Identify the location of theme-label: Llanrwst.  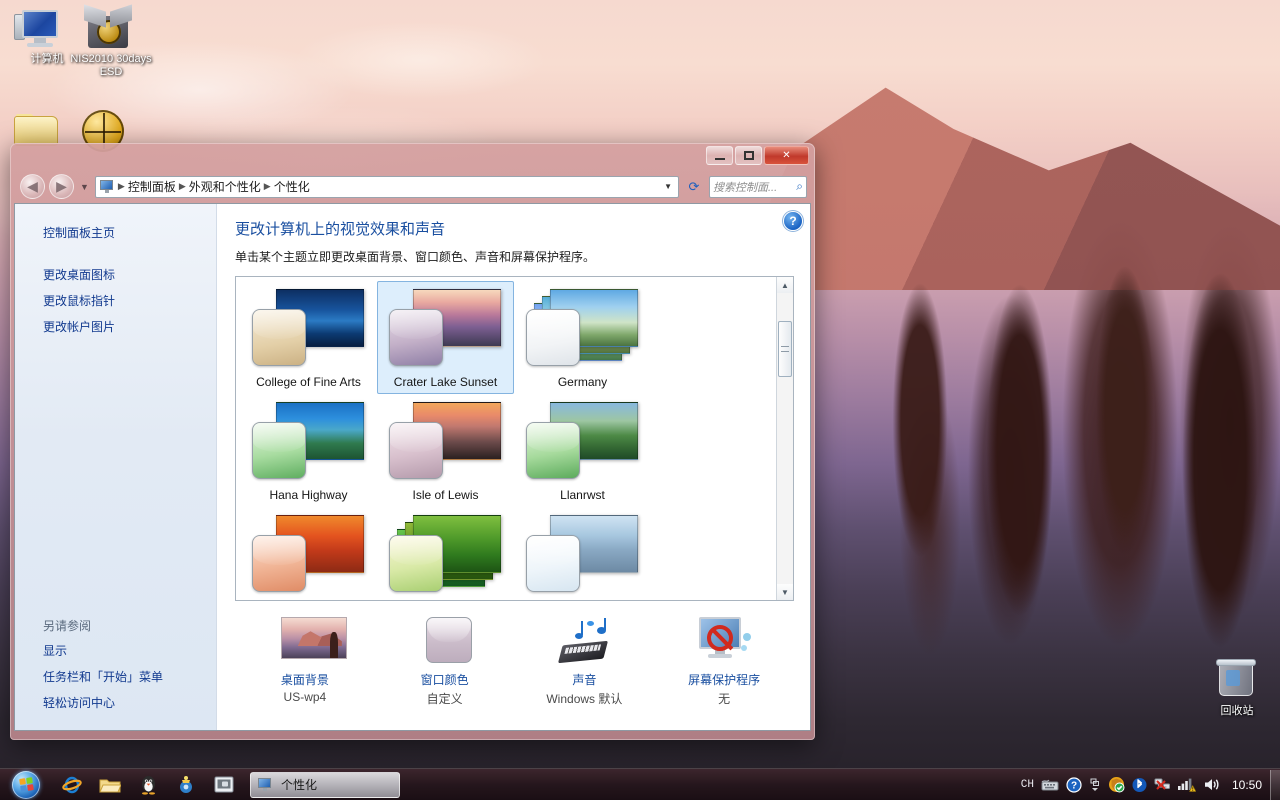
(582, 495).